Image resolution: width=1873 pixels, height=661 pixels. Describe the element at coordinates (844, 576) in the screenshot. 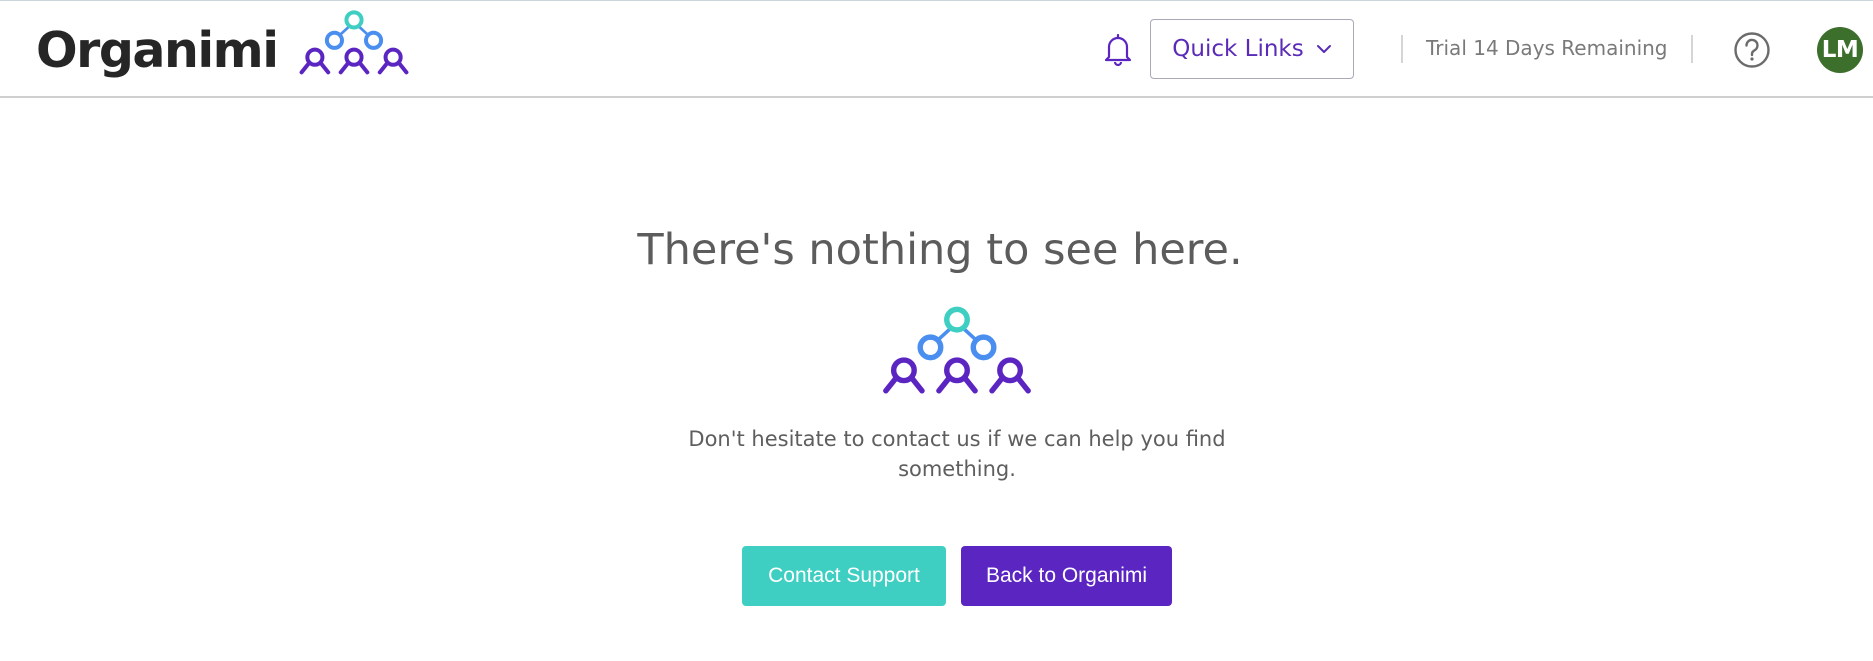

I see `contact-support-button: Contact Support` at that location.